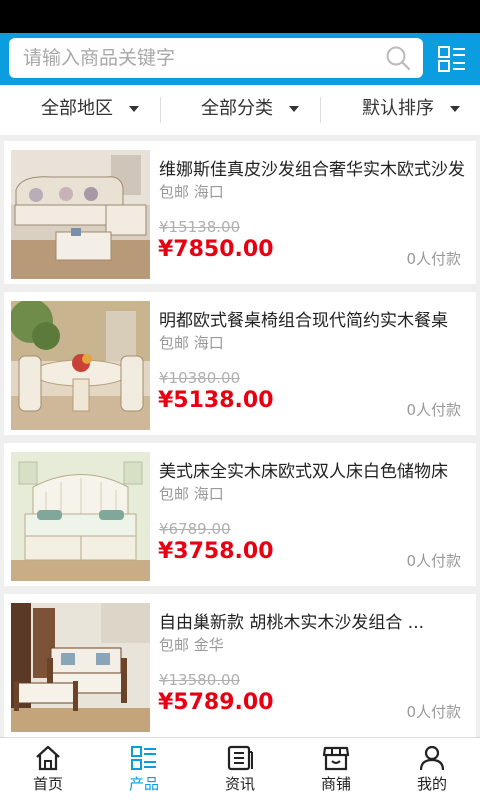 This screenshot has height=801, width=480. Describe the element at coordinates (313, 469) in the screenshot. I see `product-title: 美式床全实木床欧式双人床白色储物床` at that location.